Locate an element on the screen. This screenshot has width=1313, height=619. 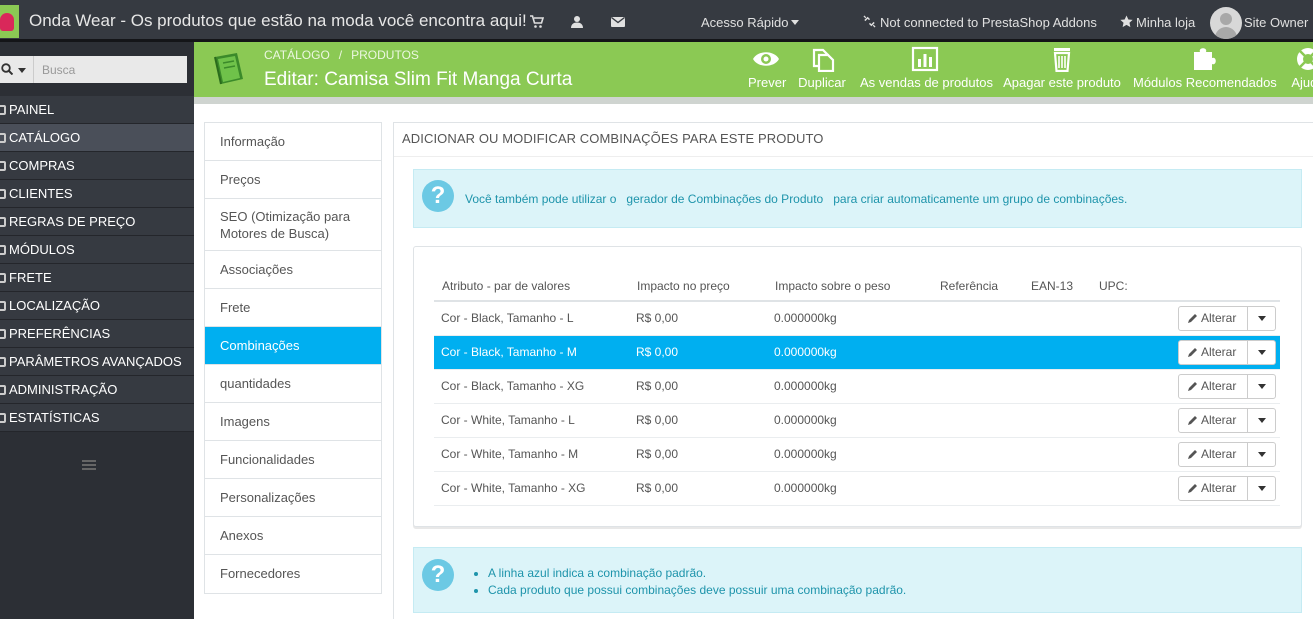
puzzle-icon is located at coordinates (3, 250).